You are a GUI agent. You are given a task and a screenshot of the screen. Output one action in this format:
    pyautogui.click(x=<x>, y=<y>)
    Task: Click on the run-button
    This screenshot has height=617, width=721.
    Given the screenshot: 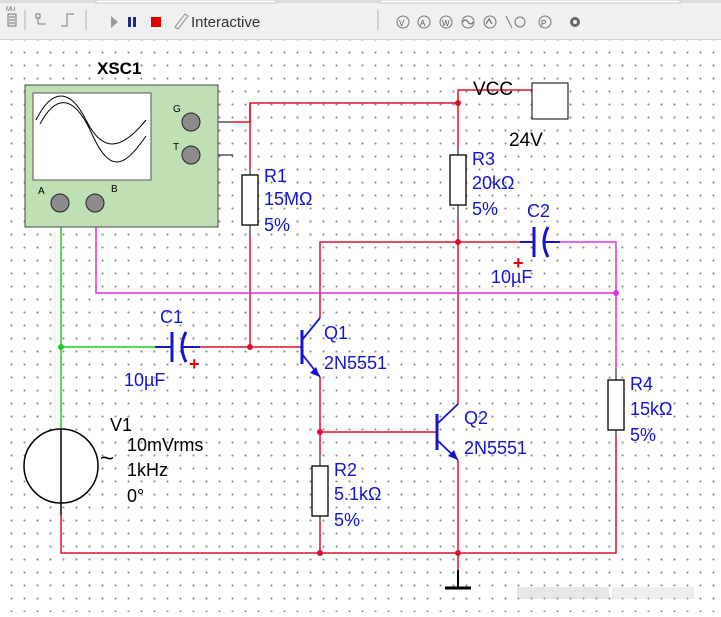 What is the action you would take?
    pyautogui.click(x=114, y=22)
    